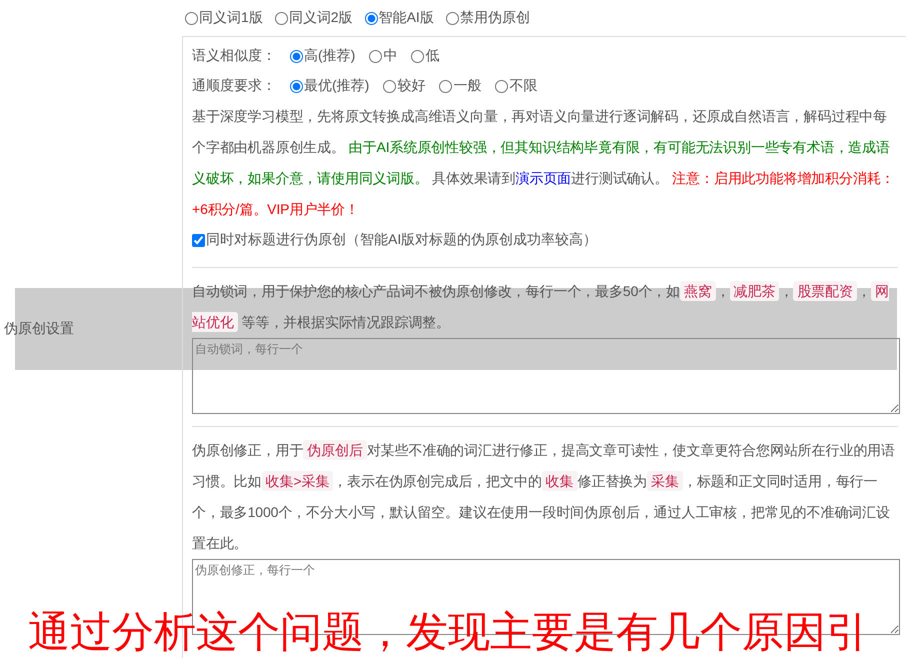 This screenshot has width=911, height=658. Describe the element at coordinates (544, 163) in the screenshot. I see `description-text: 基于深度学习模型，先将原文转换成高维语义向量，再对语义向量进行逐词解码，还原成自然语言，解码过程中每个字都由机器原创生成。 由于AI系统原创性较强，但其知识结构毕竟有限，有可能无法识别一些专有术语，造成语义破坏，如果介意，请使用同义词版。 具体效果请到演示页面进行测试确认。 注意：启用此功能将增加积分消耗：+6积分/篇。VIP用户半价！` at that location.